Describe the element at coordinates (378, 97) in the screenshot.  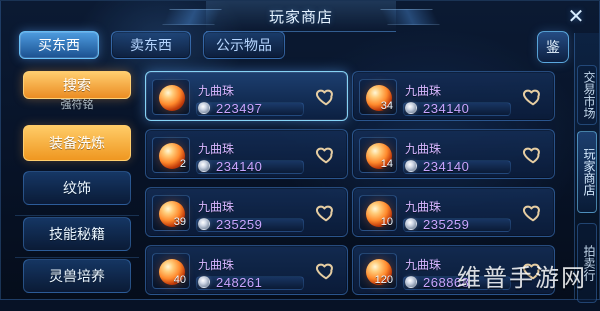
I see `item-icon-box: 34` at that location.